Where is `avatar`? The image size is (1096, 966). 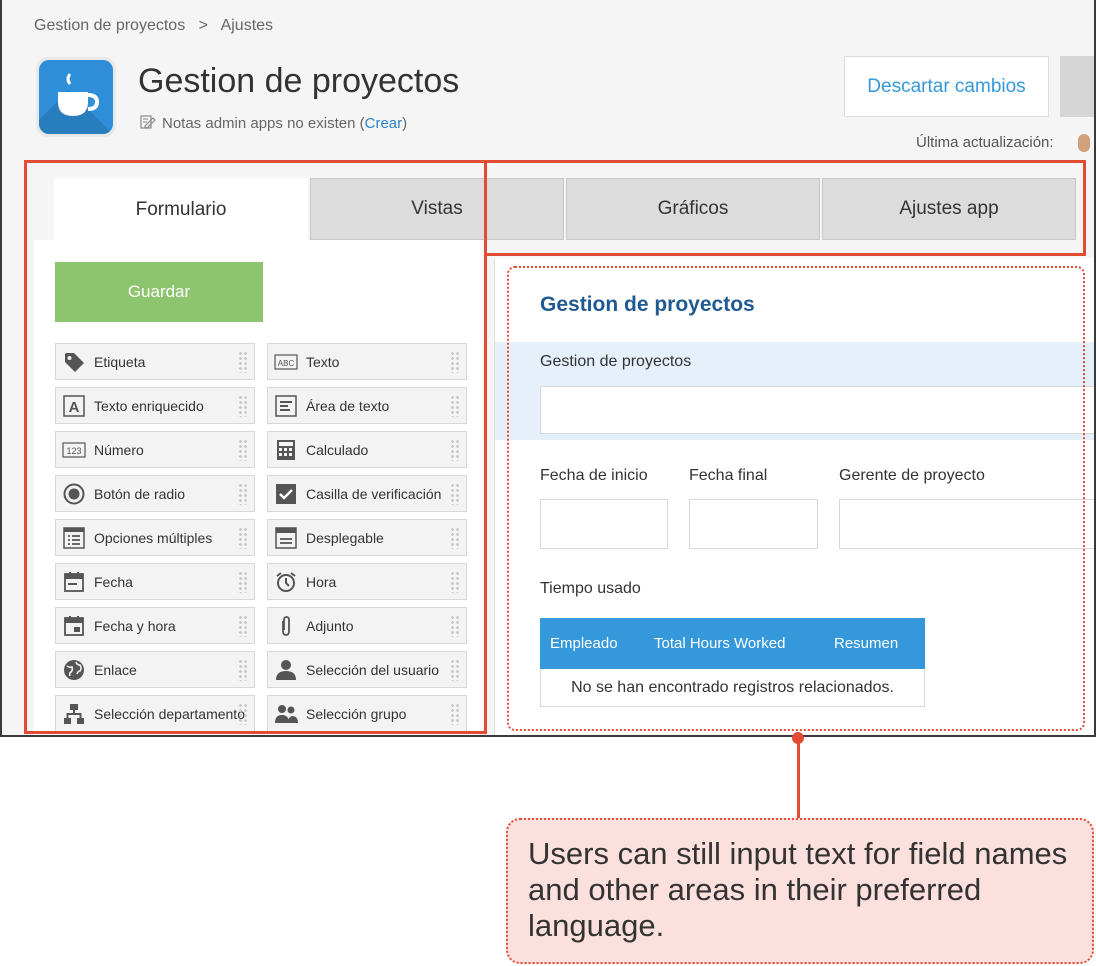 avatar is located at coordinates (1084, 143).